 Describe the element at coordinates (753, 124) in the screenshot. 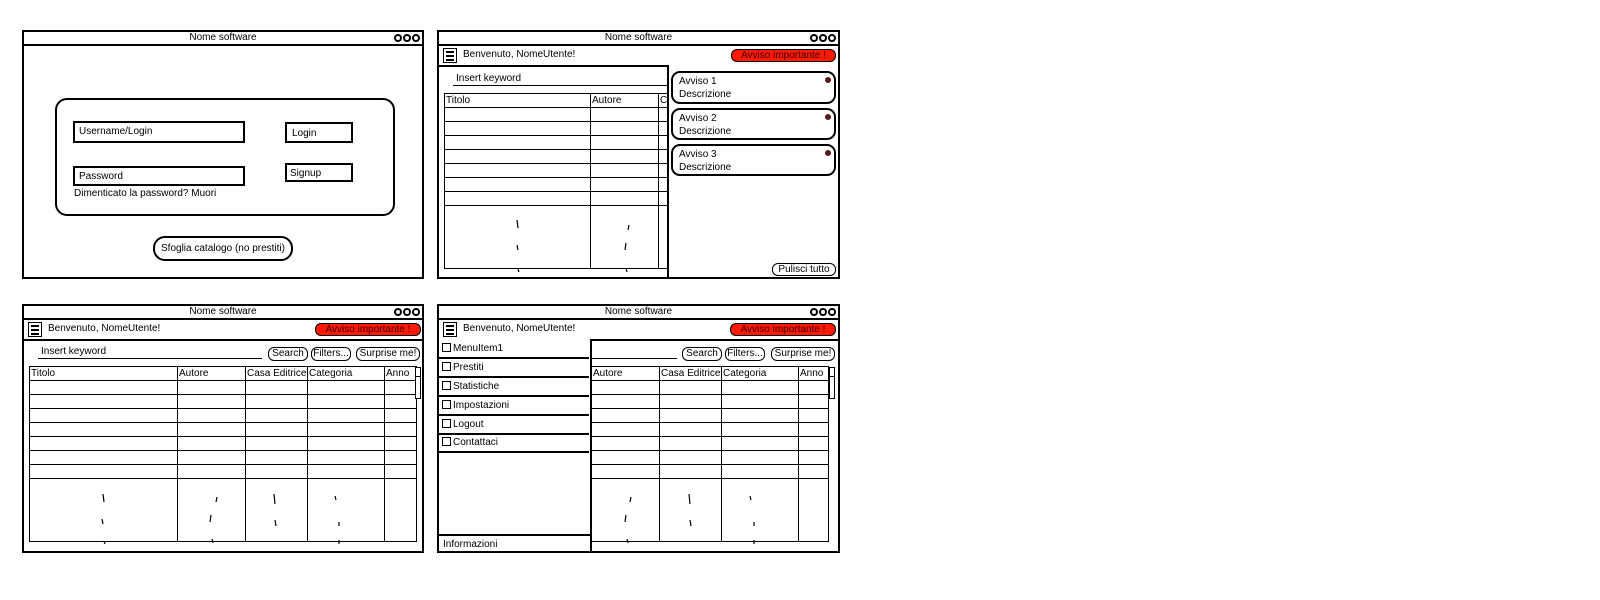

I see `notification-card: Avviso 2 Descrizione` at that location.